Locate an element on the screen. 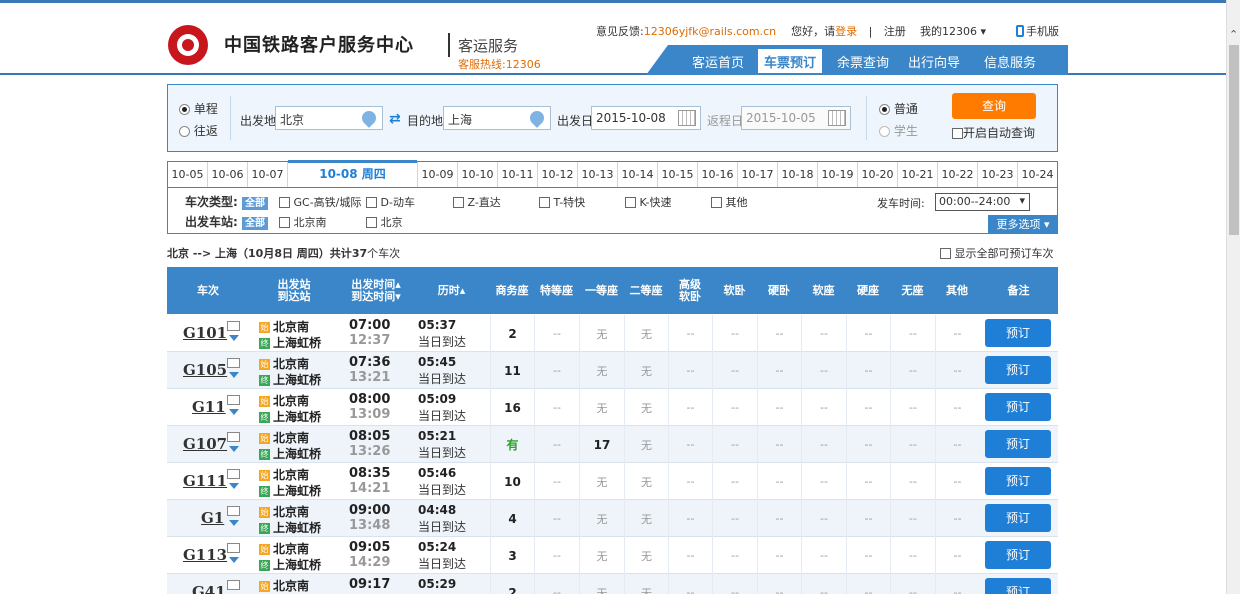  date-tab: 10-14 is located at coordinates (638, 174).